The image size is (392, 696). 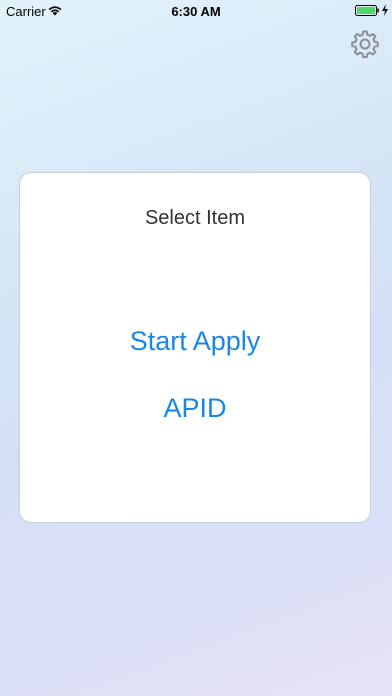 What do you see at coordinates (385, 10) in the screenshot?
I see `charge-icon` at bounding box center [385, 10].